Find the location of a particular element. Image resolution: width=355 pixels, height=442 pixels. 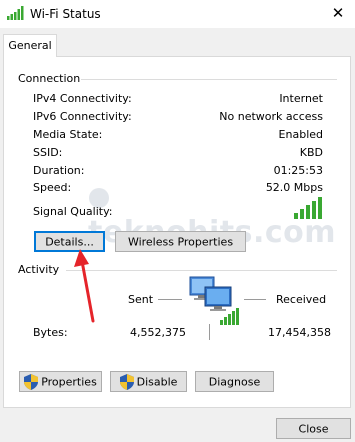

speed-value: 52.0 Mbps is located at coordinates (294, 187).